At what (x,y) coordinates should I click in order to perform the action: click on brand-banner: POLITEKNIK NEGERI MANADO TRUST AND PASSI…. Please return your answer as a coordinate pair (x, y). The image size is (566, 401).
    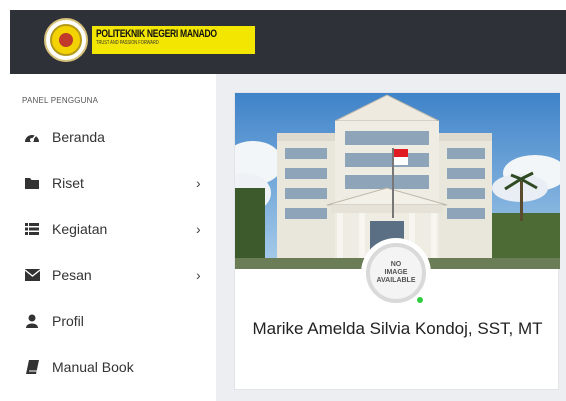
    Looking at the image, I should click on (173, 40).